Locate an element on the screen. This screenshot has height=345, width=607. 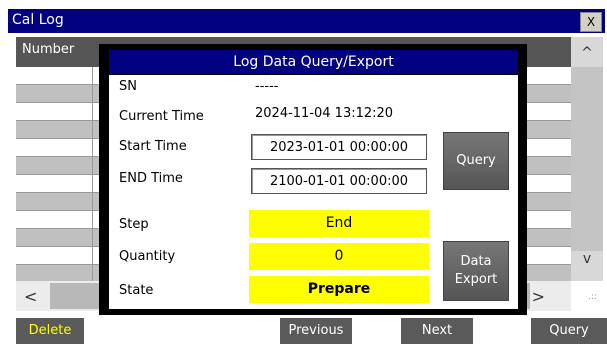
quantity-label: Quantity is located at coordinates (147, 256).